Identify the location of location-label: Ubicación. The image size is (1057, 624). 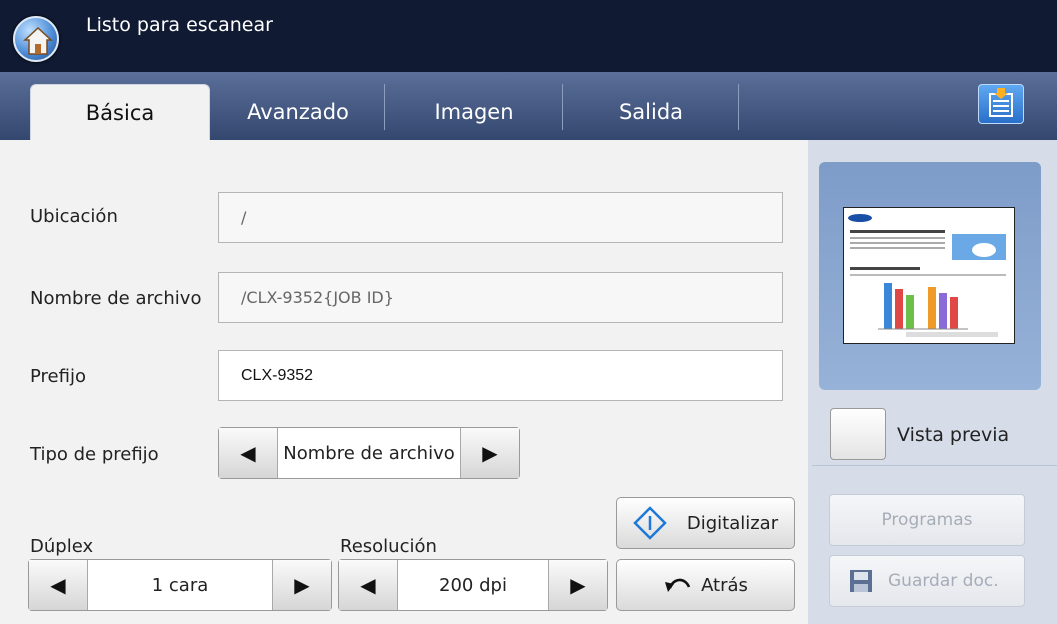
(74, 216).